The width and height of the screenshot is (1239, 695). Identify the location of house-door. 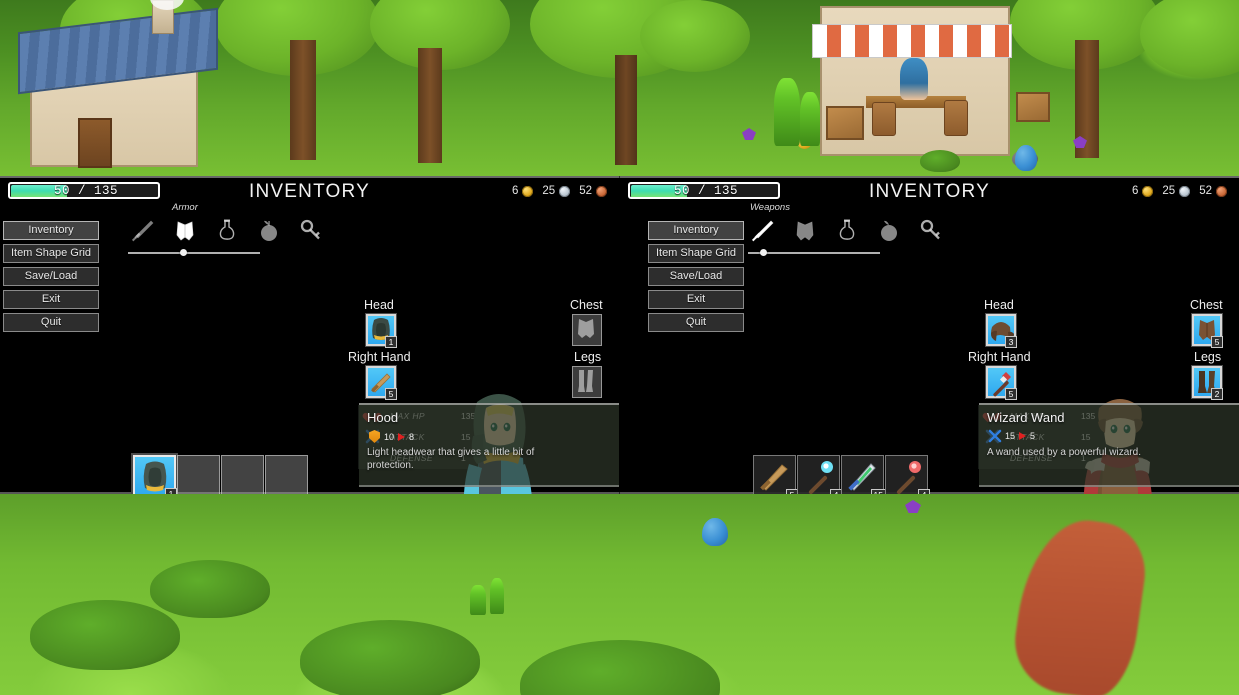
(95, 143).